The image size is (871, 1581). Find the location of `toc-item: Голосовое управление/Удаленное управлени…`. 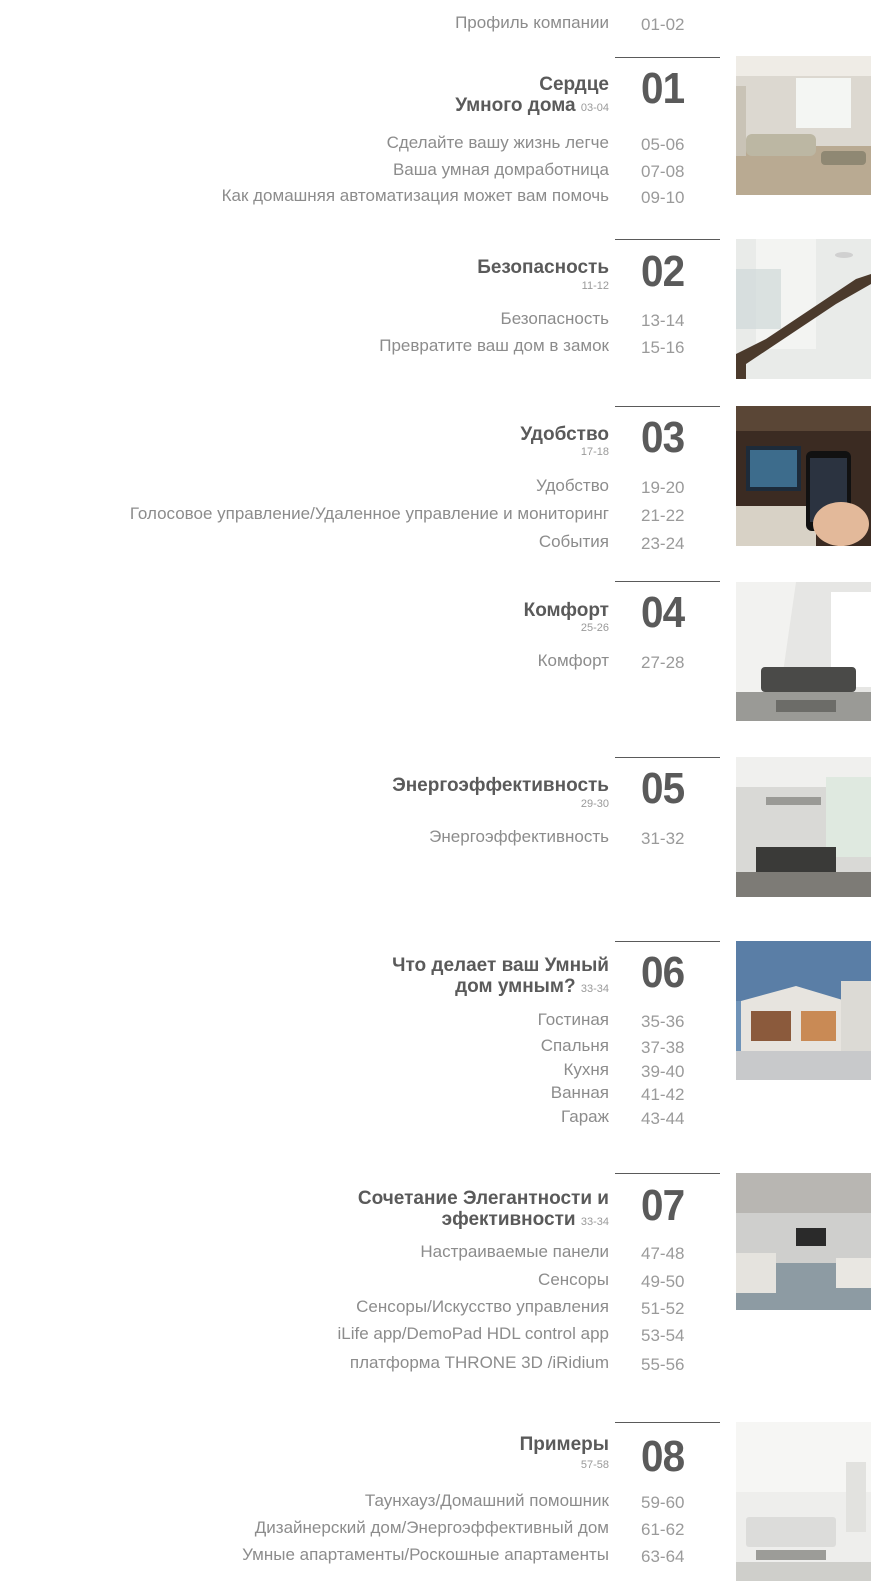

toc-item: Голосовое управление/Удаленное управлени… is located at coordinates (369, 514).